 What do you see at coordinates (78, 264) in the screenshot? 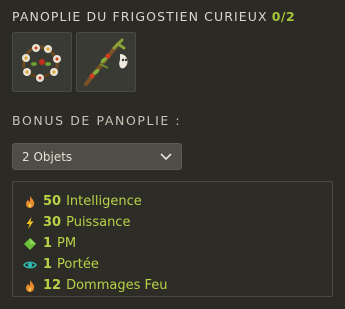
I see `bonus-label: Portée` at bounding box center [78, 264].